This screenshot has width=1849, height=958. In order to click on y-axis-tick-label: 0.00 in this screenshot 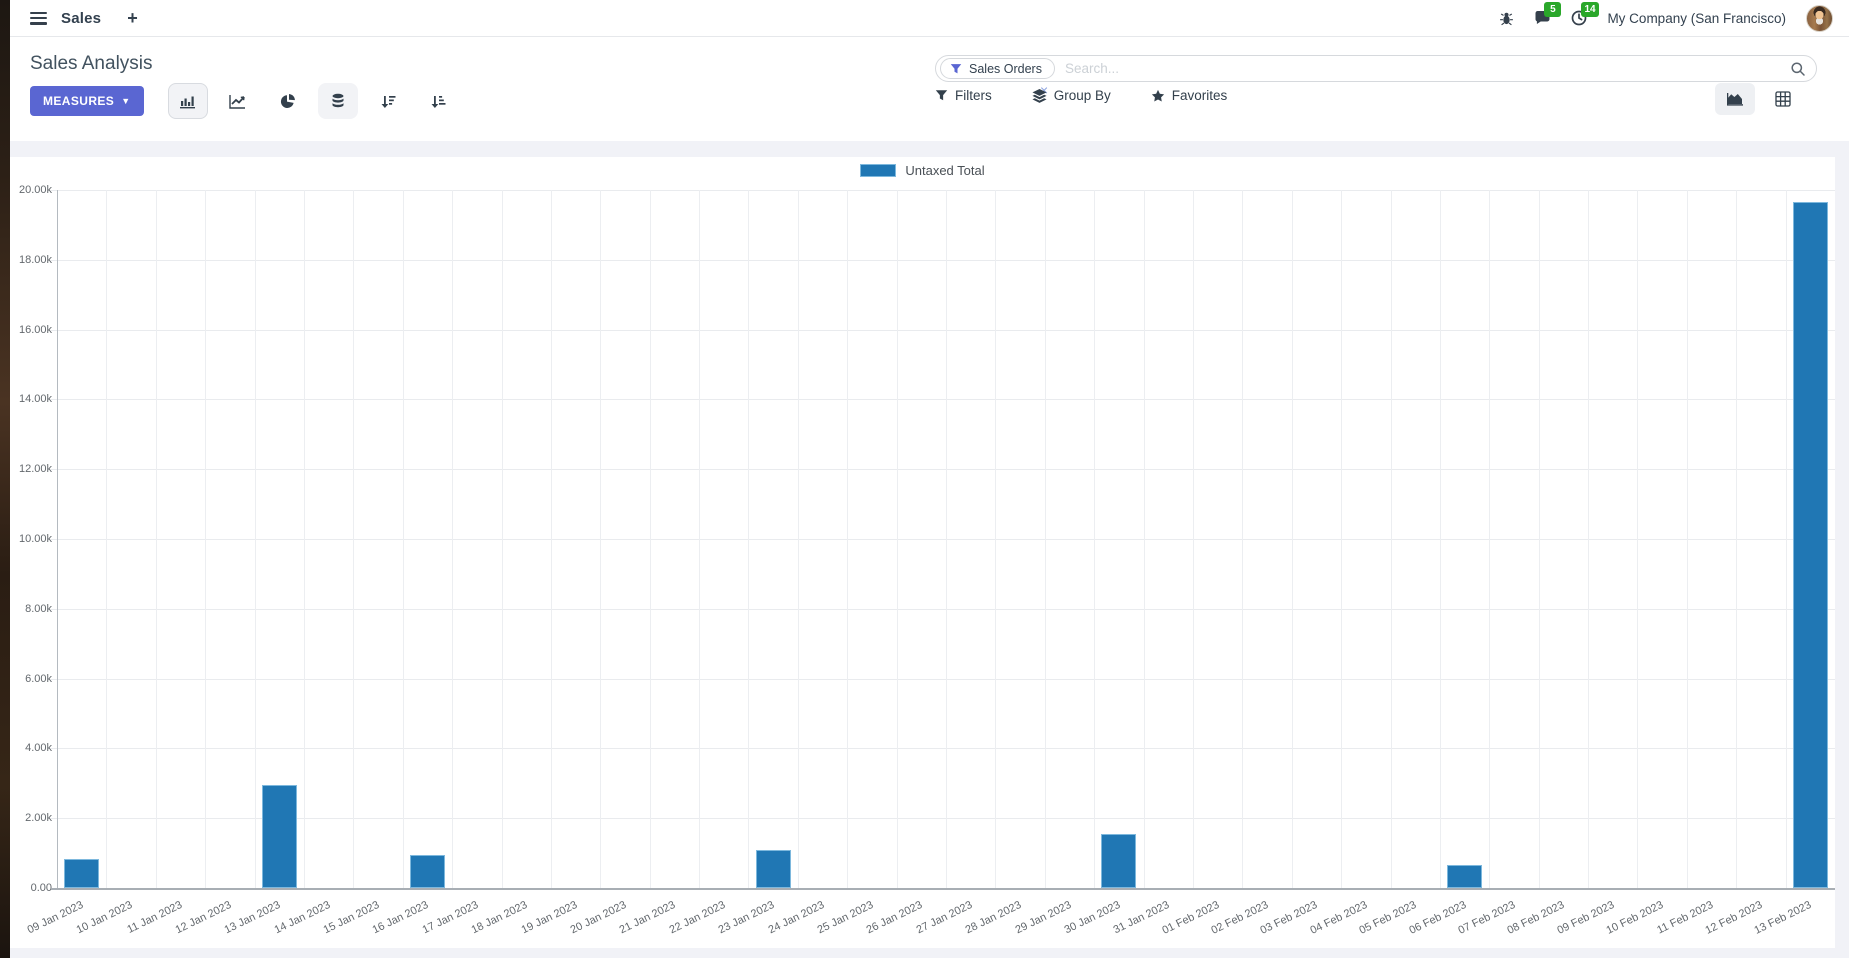, I will do `click(41, 888)`.